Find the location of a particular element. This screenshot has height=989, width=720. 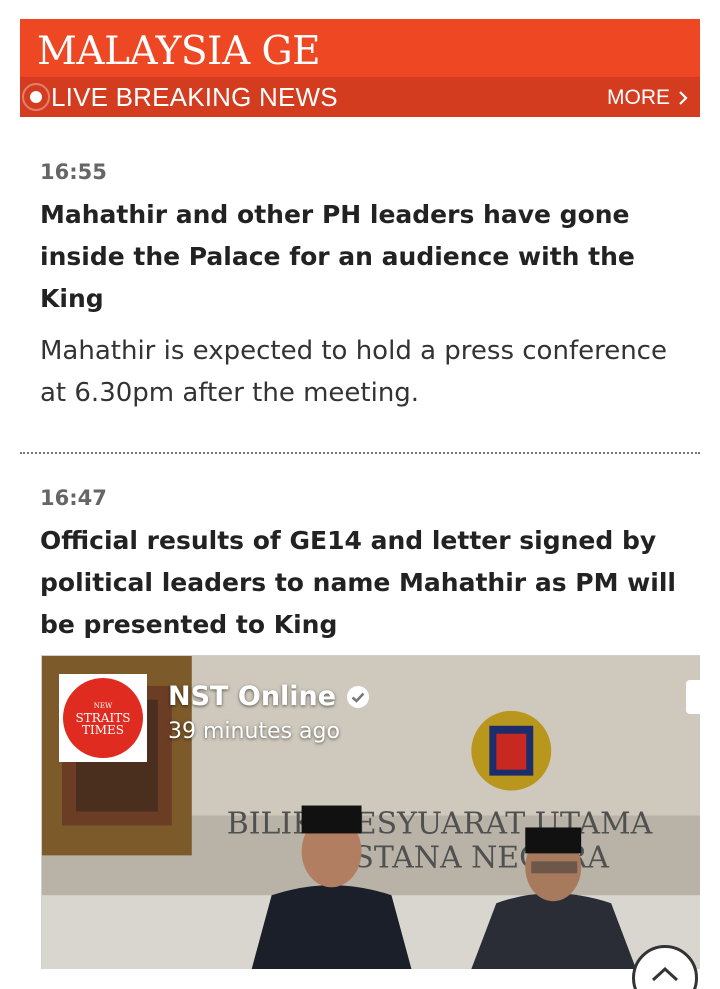

page-avatar: NEW STRAITS TIMES is located at coordinates (103, 718).